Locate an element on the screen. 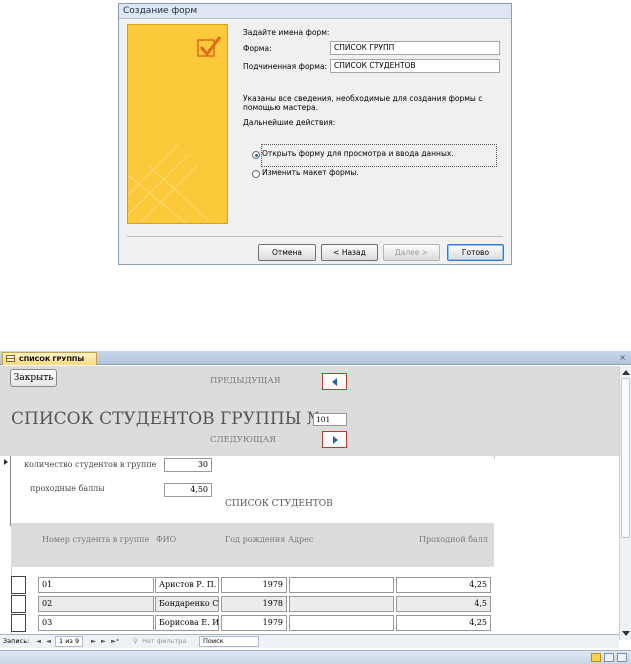 Image resolution: width=631 pixels, height=664 pixels. scroll-down-icon is located at coordinates (626, 633).